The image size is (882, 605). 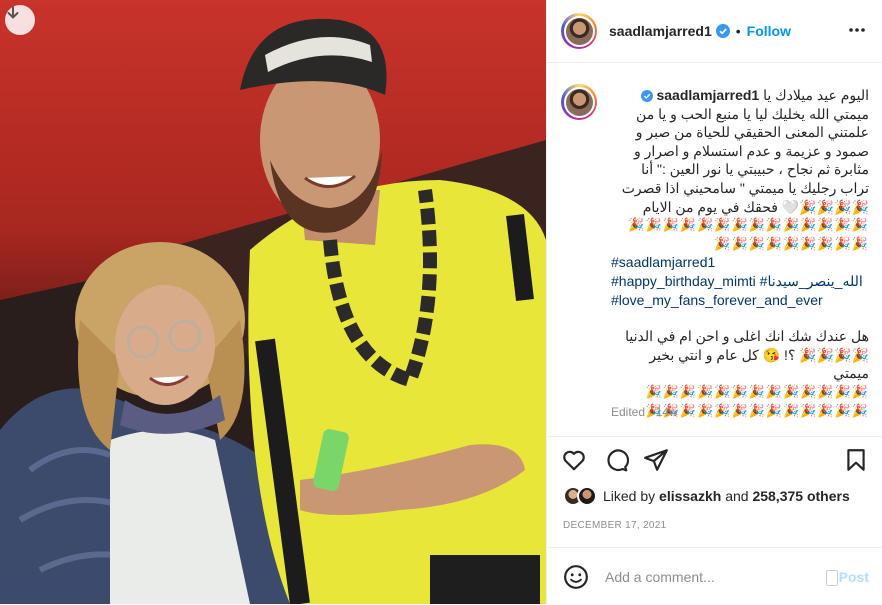 What do you see at coordinates (854, 577) in the screenshot?
I see `post-comment-button: Post` at bounding box center [854, 577].